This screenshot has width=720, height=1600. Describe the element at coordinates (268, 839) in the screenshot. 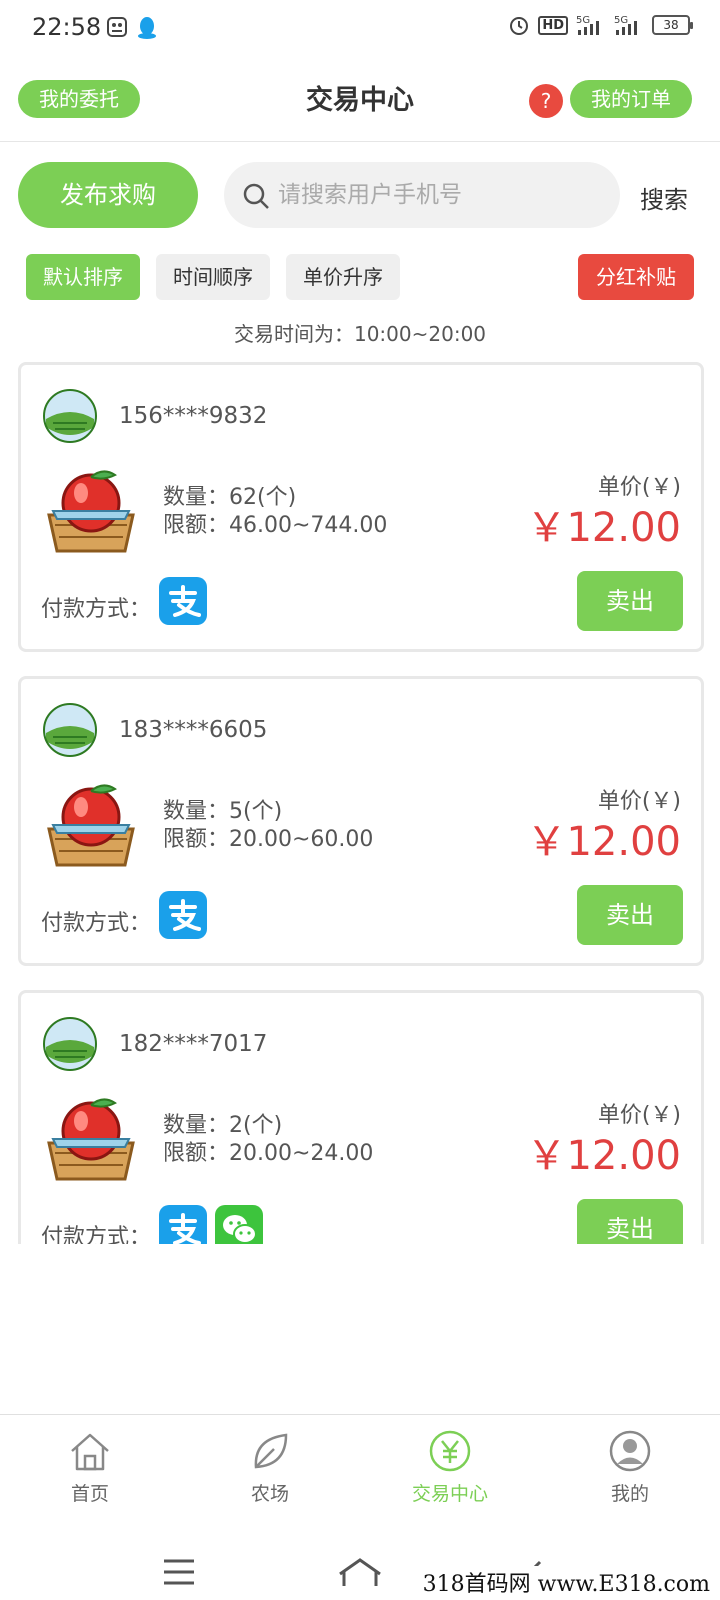

I see `limit-text: 限额：20.00~60.00` at that location.